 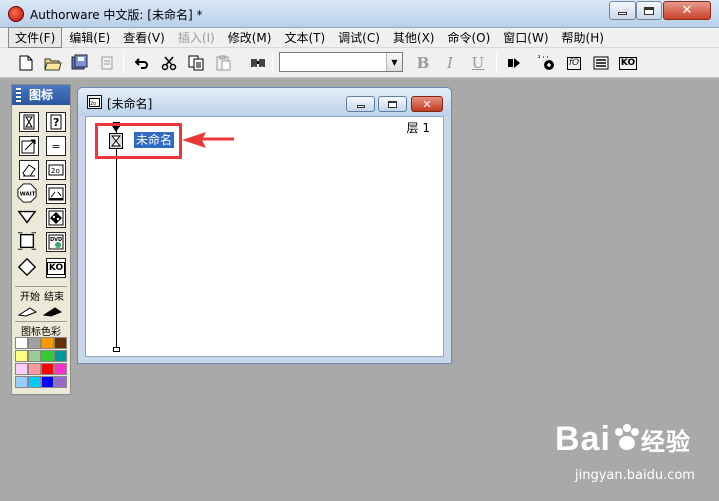 What do you see at coordinates (28, 311) in the screenshot?
I see `start-flag-icon` at bounding box center [28, 311].